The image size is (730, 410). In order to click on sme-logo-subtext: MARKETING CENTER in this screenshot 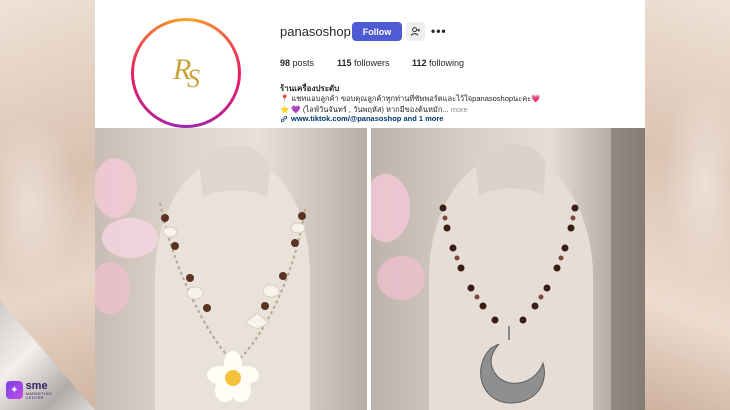, I will do `click(39, 395)`.